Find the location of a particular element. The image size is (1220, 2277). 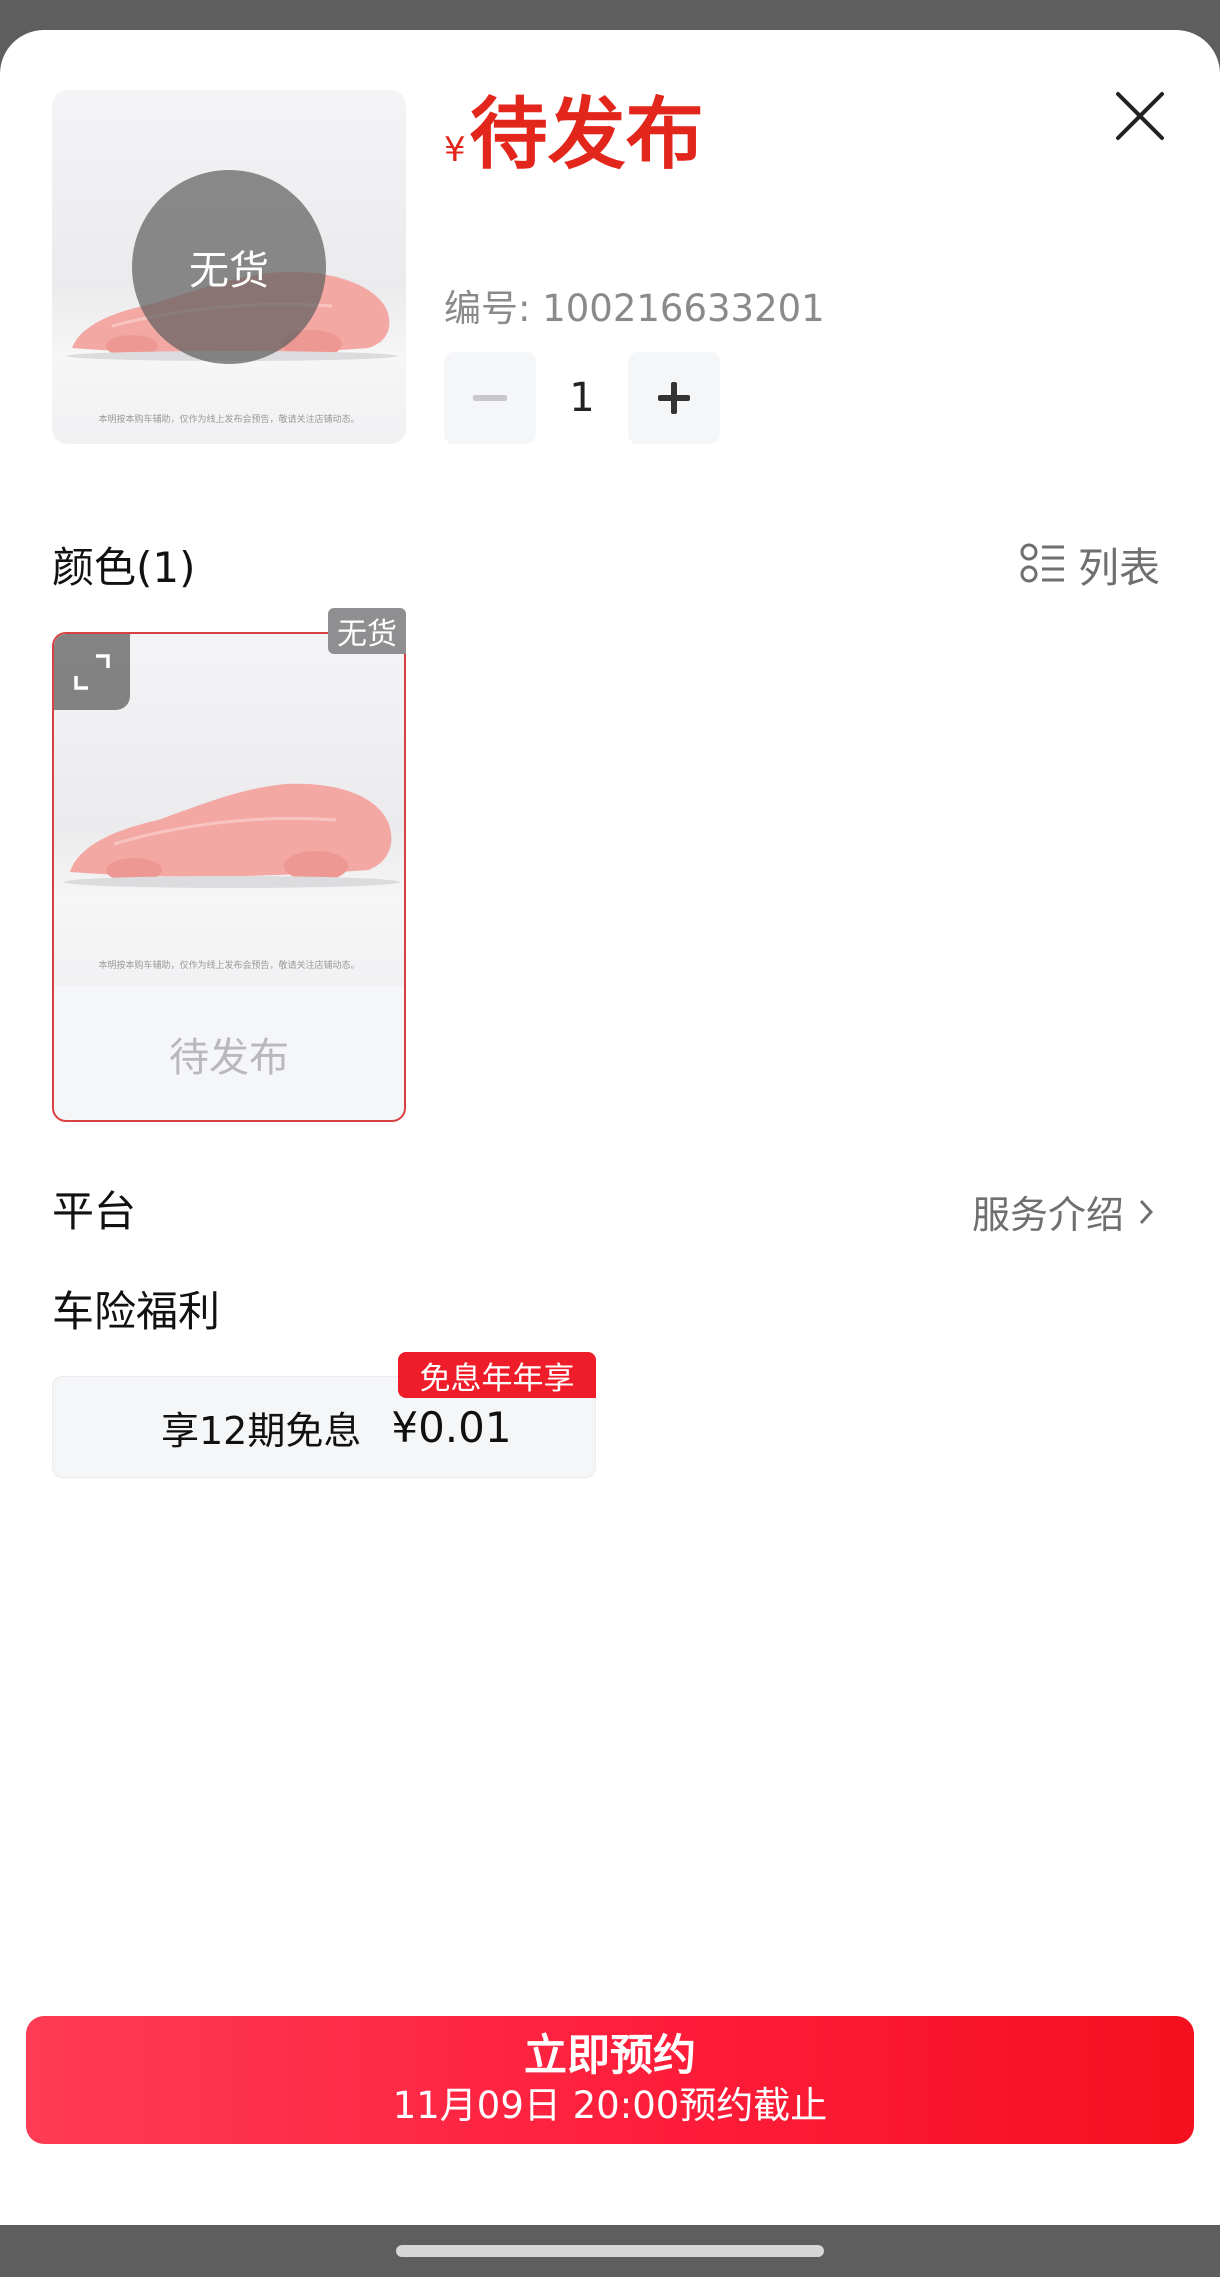

home-indicator is located at coordinates (610, 2251).